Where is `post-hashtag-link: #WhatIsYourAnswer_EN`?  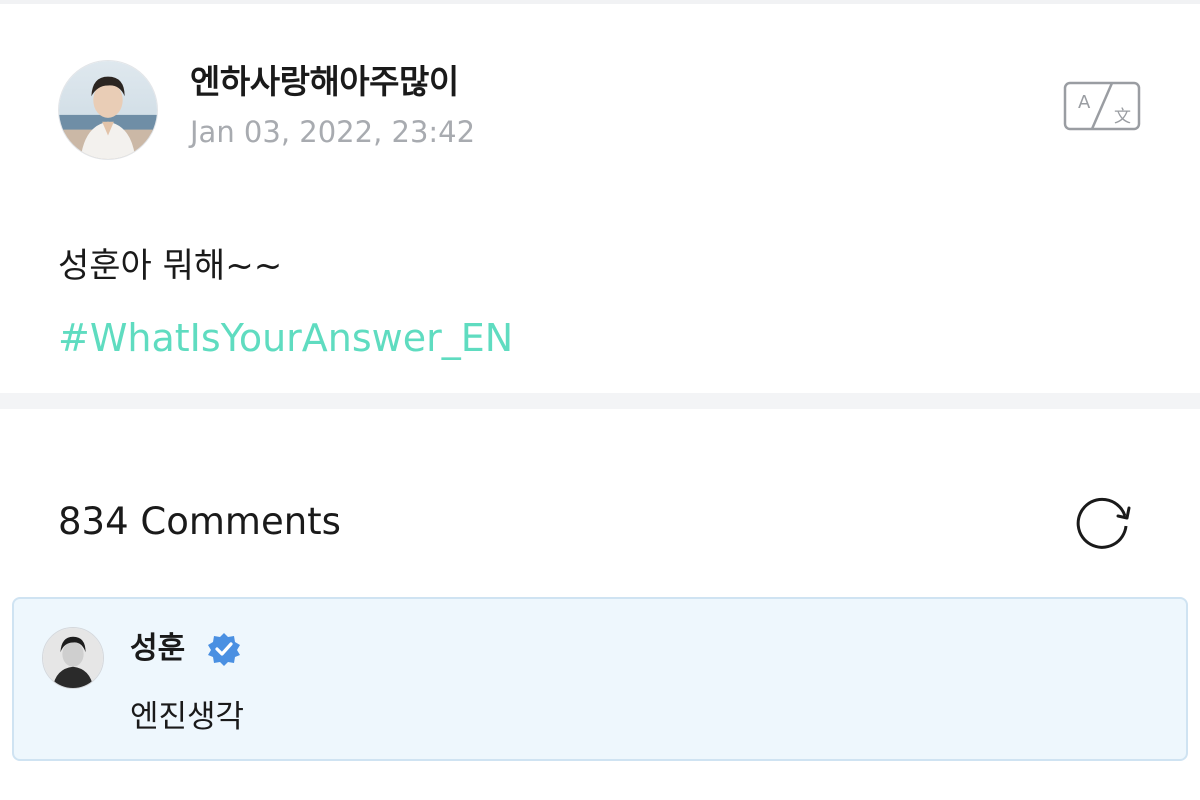 post-hashtag-link: #WhatIsYourAnswer_EN is located at coordinates (285, 338).